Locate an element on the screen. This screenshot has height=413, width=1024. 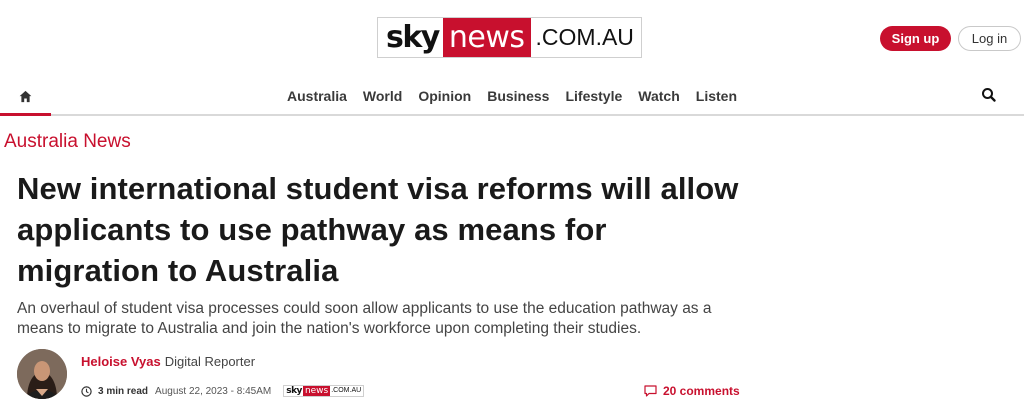
read-time: 3 min read is located at coordinates (123, 391).